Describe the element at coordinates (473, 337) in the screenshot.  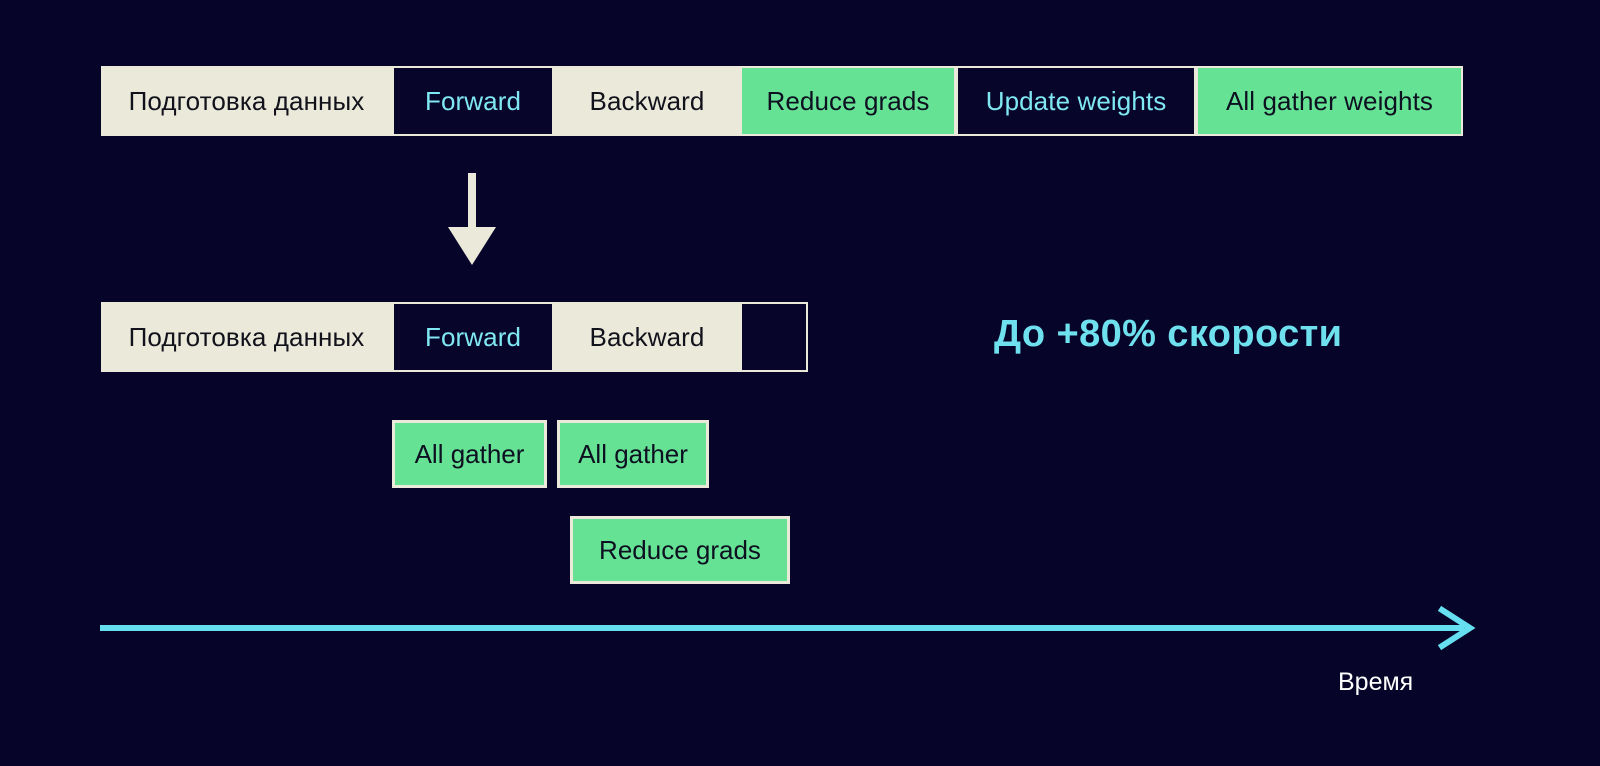
I see `segment-forward-optimized: Forward` at that location.